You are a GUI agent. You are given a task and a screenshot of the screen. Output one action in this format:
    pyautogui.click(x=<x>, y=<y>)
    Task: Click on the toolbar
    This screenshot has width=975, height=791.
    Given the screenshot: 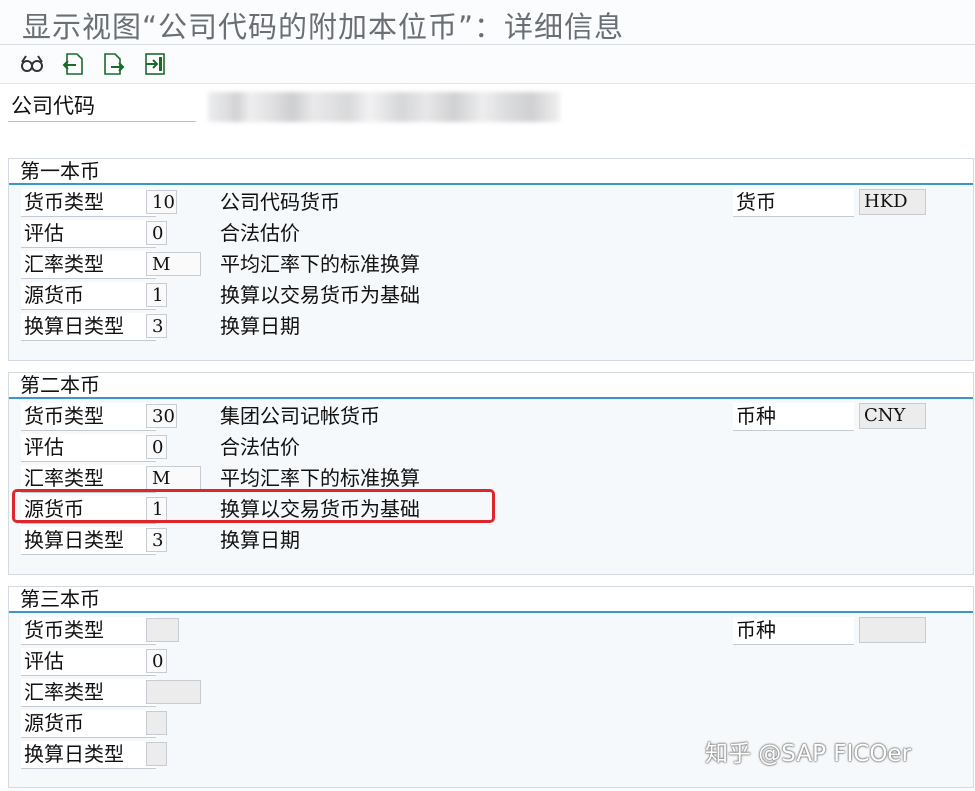 What is the action you would take?
    pyautogui.click(x=487, y=64)
    